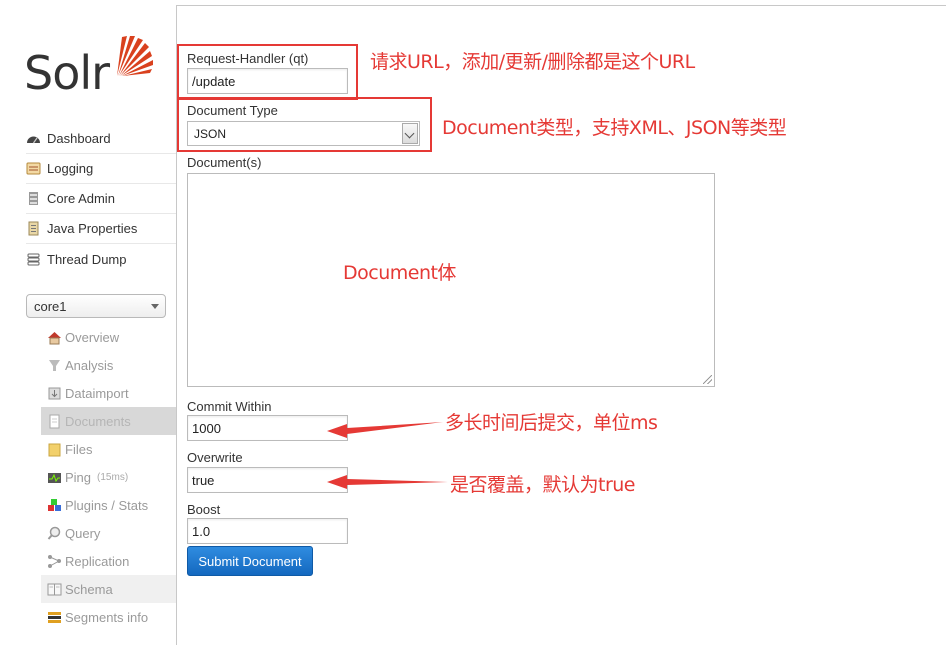  I want to click on core-nav-documents: Documents, so click(108, 421).